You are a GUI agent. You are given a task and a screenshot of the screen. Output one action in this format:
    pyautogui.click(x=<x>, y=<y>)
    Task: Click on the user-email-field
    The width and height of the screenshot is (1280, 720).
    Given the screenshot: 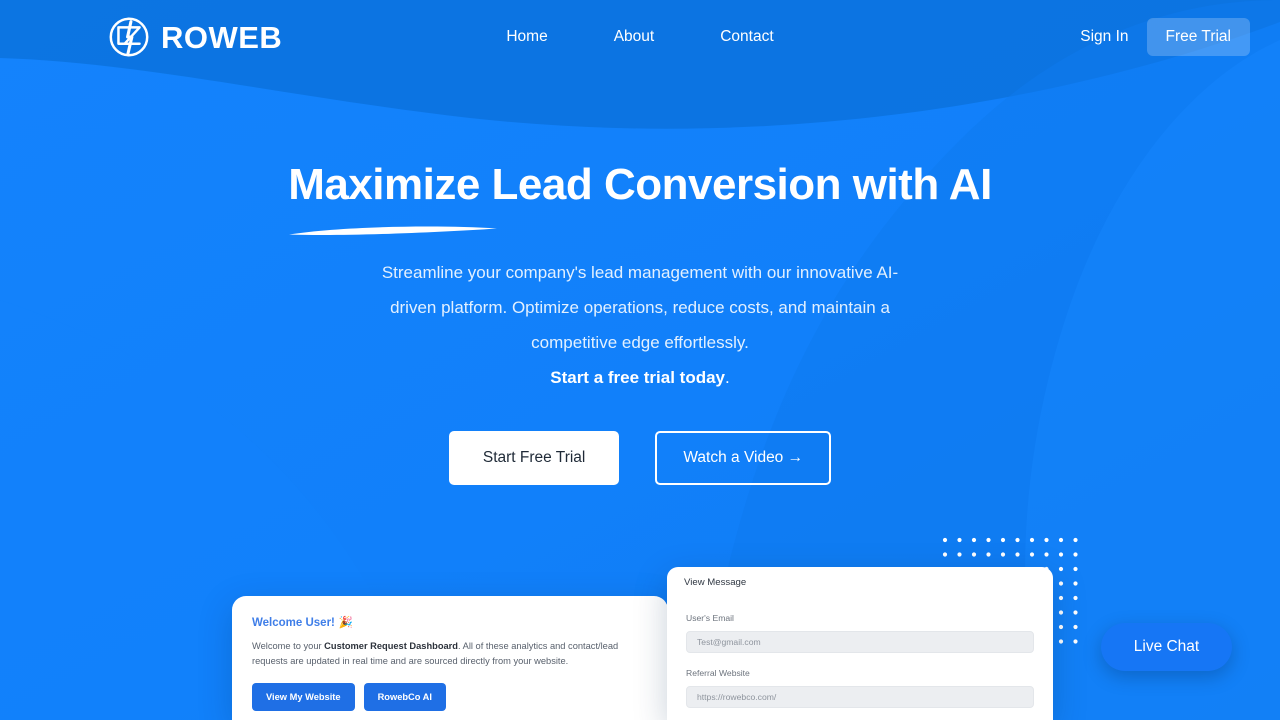 What is the action you would take?
    pyautogui.click(x=860, y=642)
    